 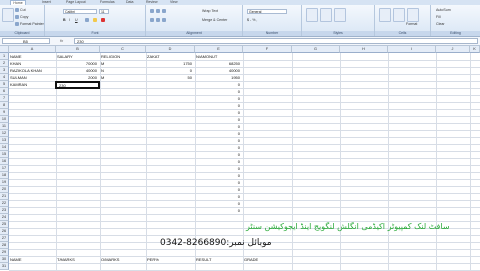 I want to click on cell-c3: N, so click(x=102, y=70).